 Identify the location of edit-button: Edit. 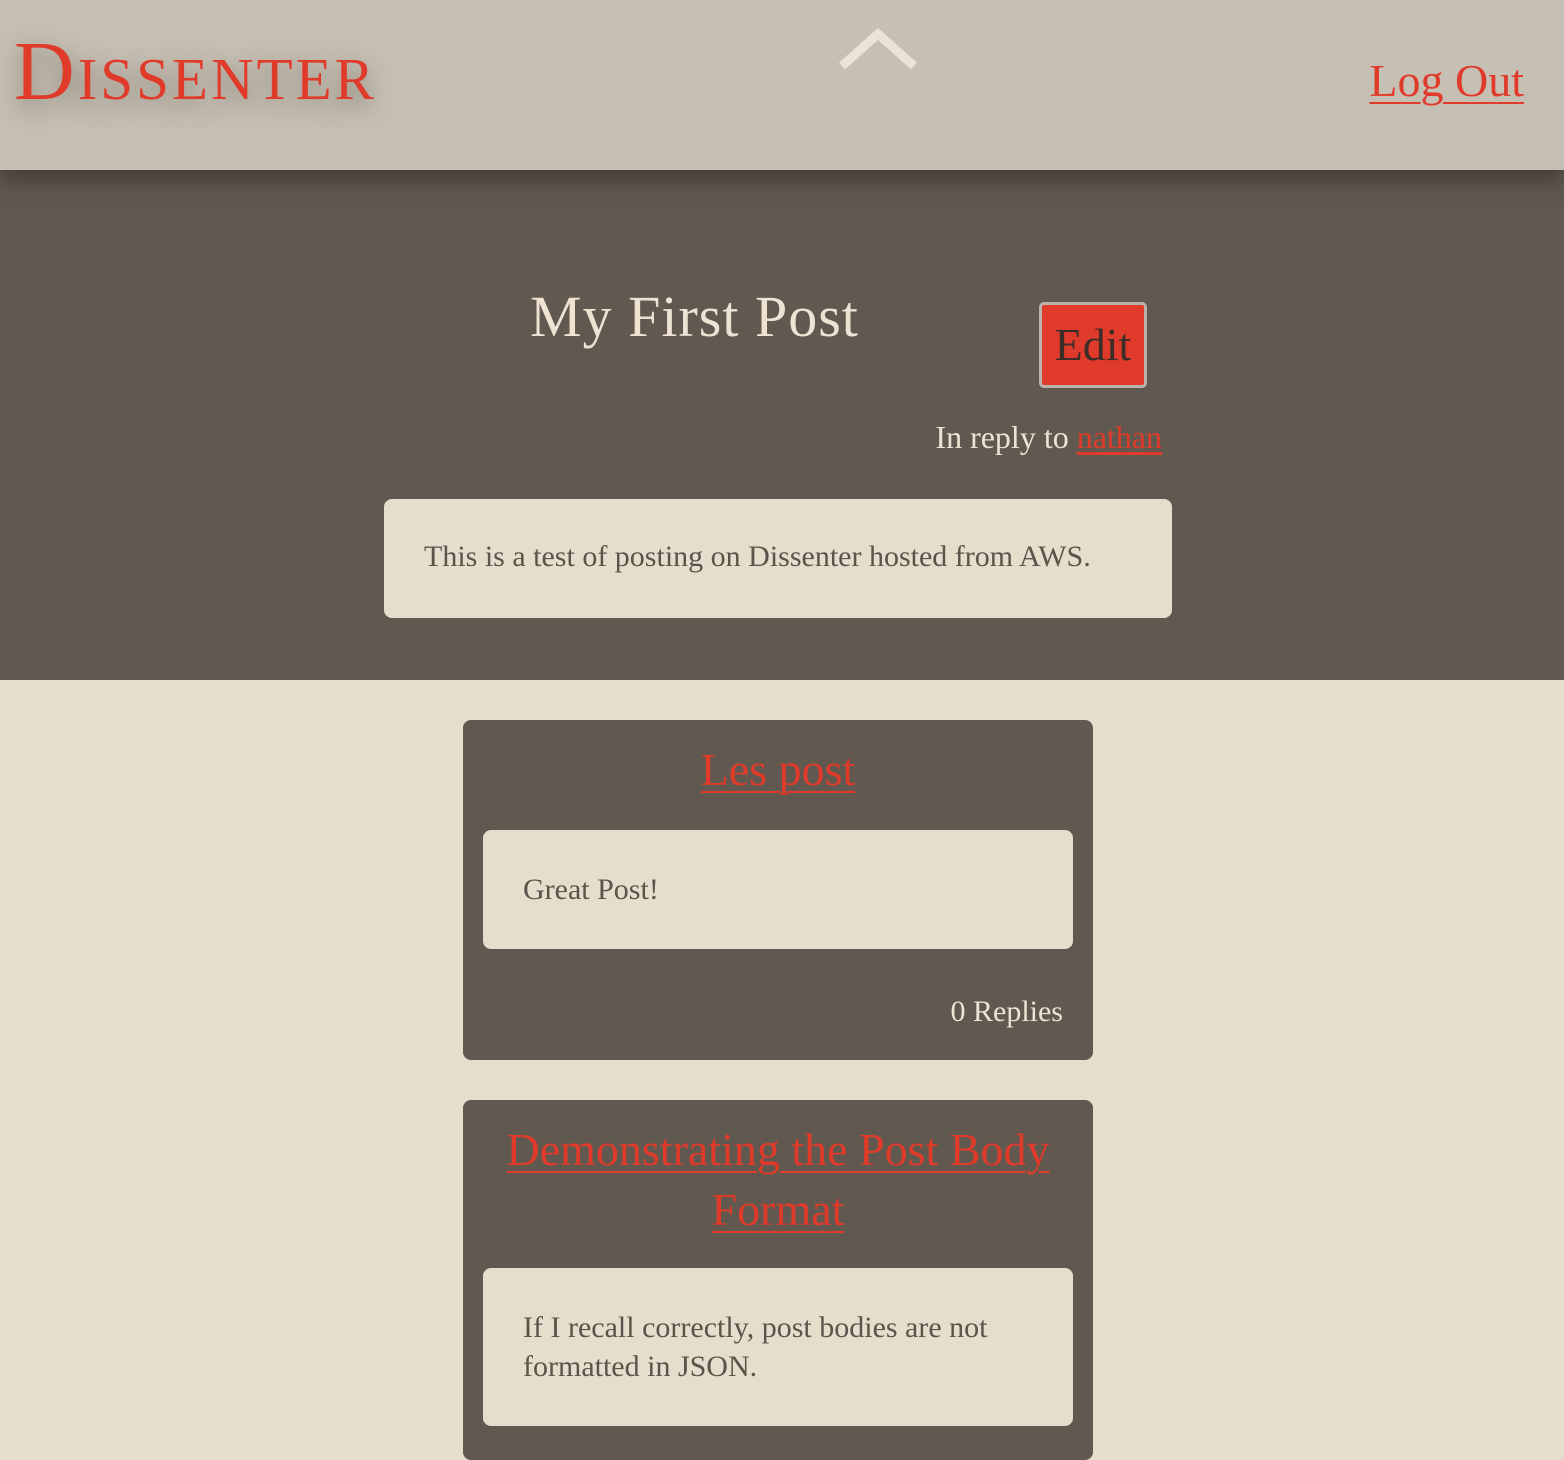
(1093, 345).